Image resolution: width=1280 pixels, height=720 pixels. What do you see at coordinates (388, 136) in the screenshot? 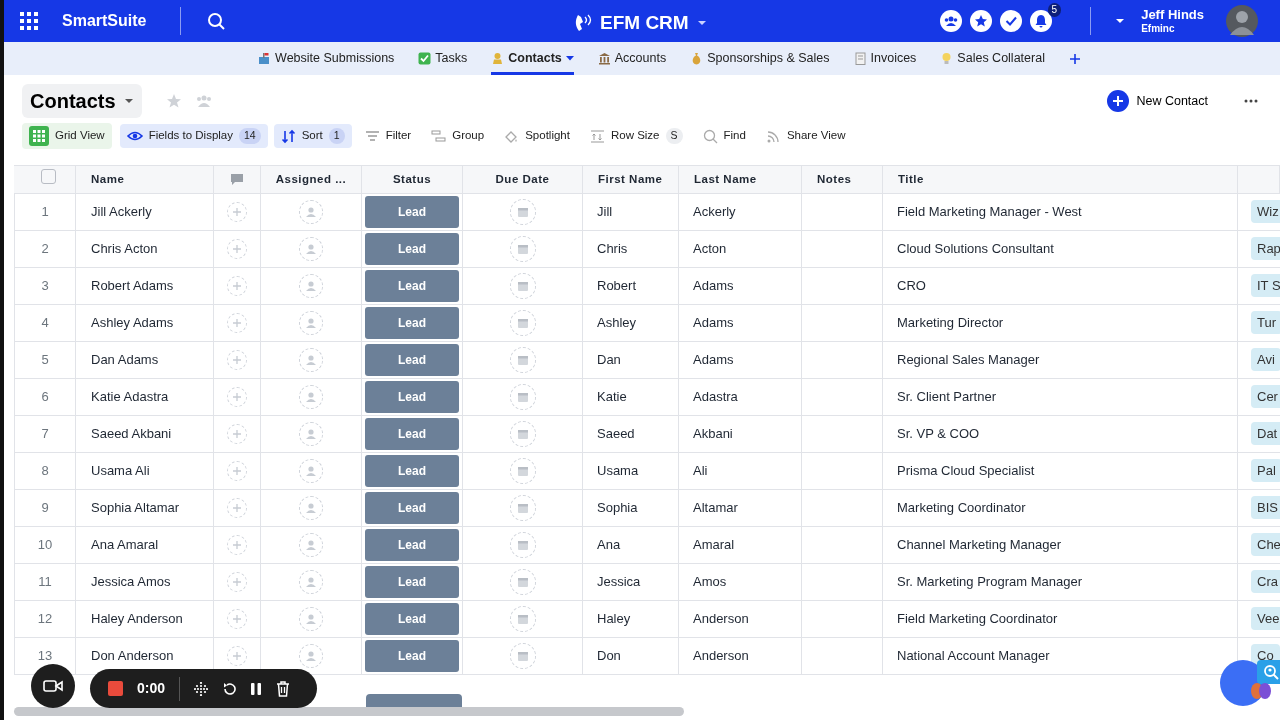
I see `toolbar-button: Filter` at bounding box center [388, 136].